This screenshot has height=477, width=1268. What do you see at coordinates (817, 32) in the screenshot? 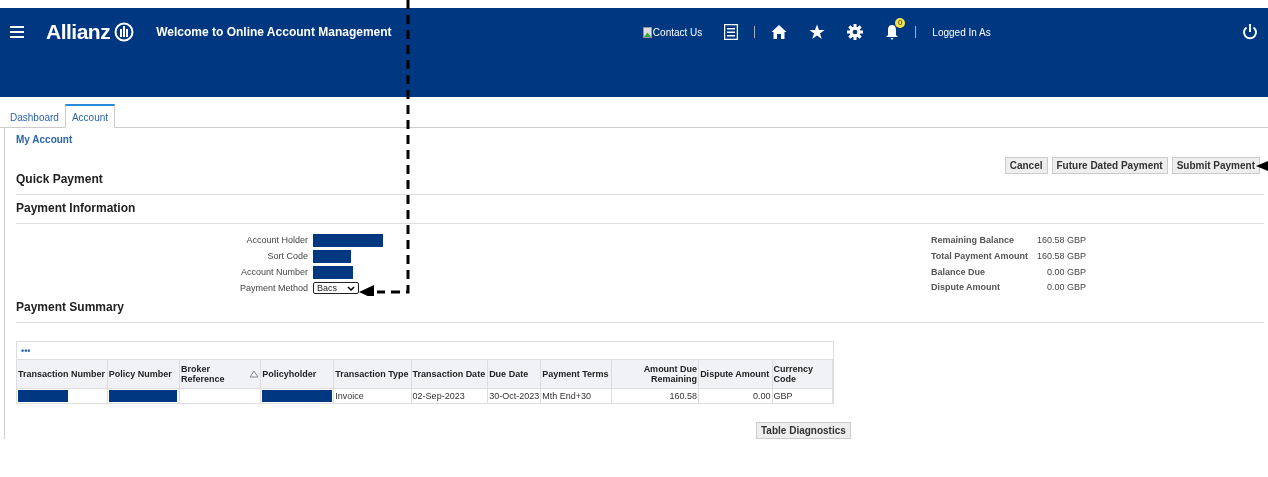
I see `star-icon` at bounding box center [817, 32].